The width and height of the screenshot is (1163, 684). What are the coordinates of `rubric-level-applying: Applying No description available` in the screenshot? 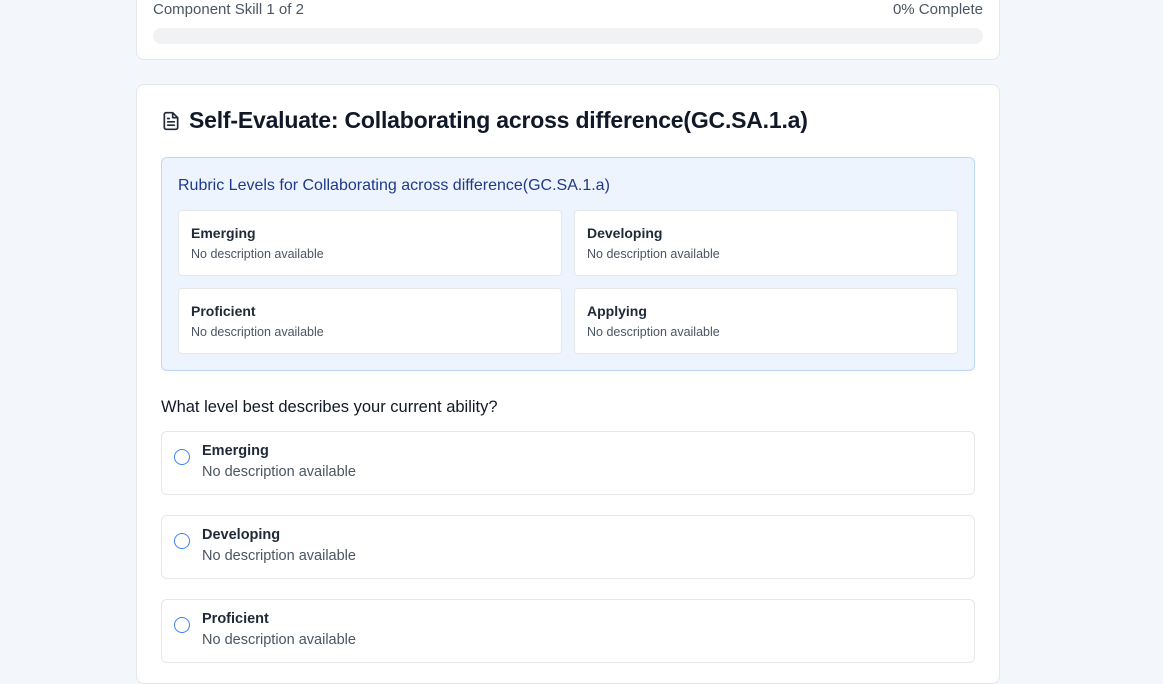 It's located at (766, 321).